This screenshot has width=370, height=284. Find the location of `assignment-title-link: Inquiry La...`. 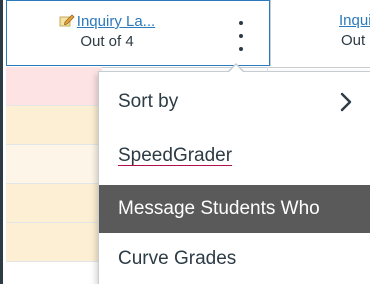

assignment-title-link: Inquiry La... is located at coordinates (107, 21).